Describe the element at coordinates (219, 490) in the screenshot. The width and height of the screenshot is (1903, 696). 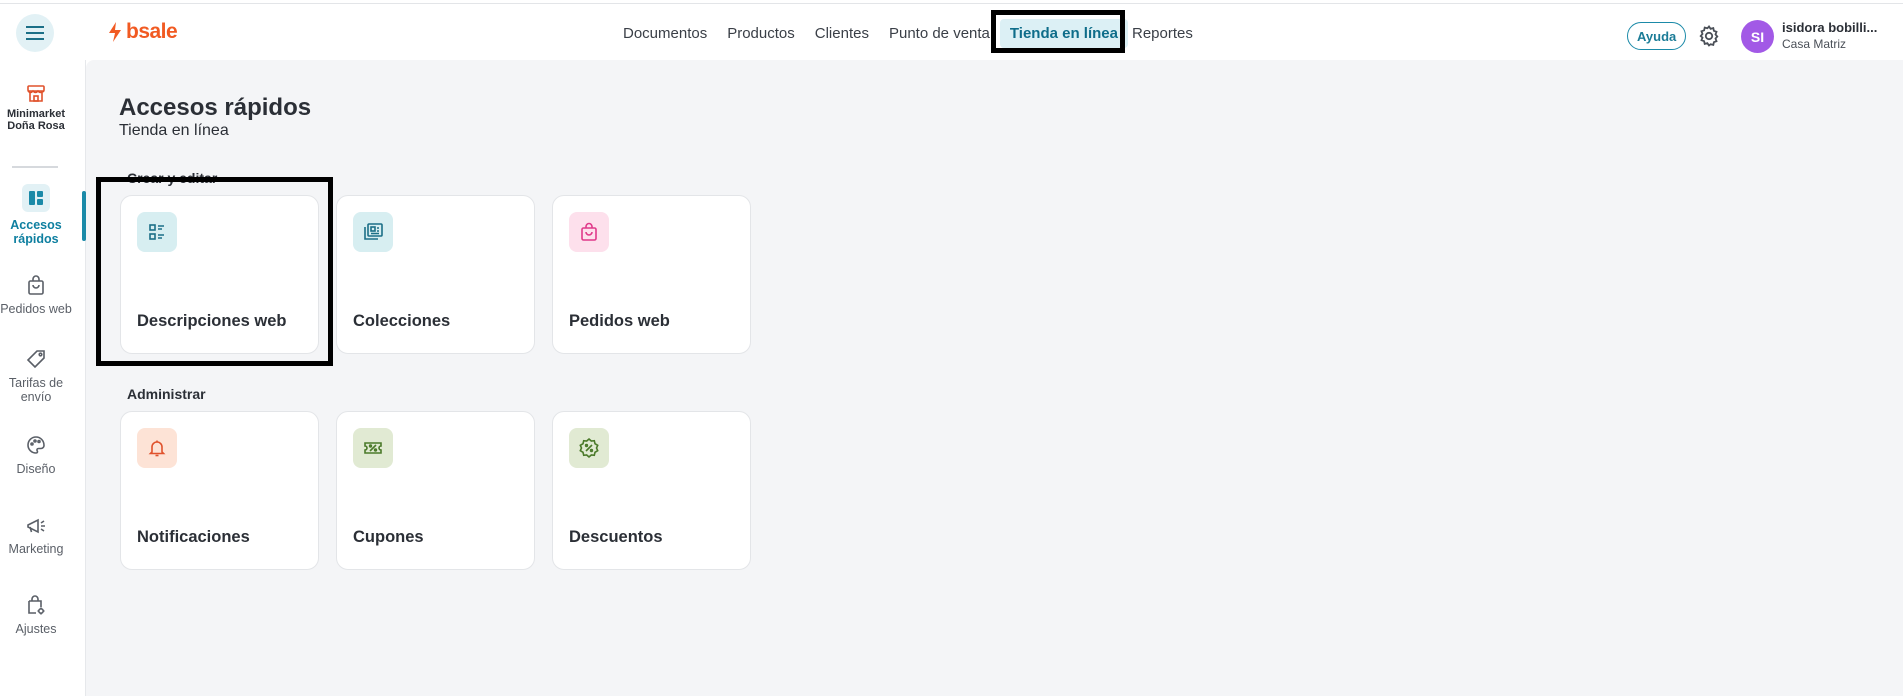
I see `card-notificaciones: Notificaciones` at that location.